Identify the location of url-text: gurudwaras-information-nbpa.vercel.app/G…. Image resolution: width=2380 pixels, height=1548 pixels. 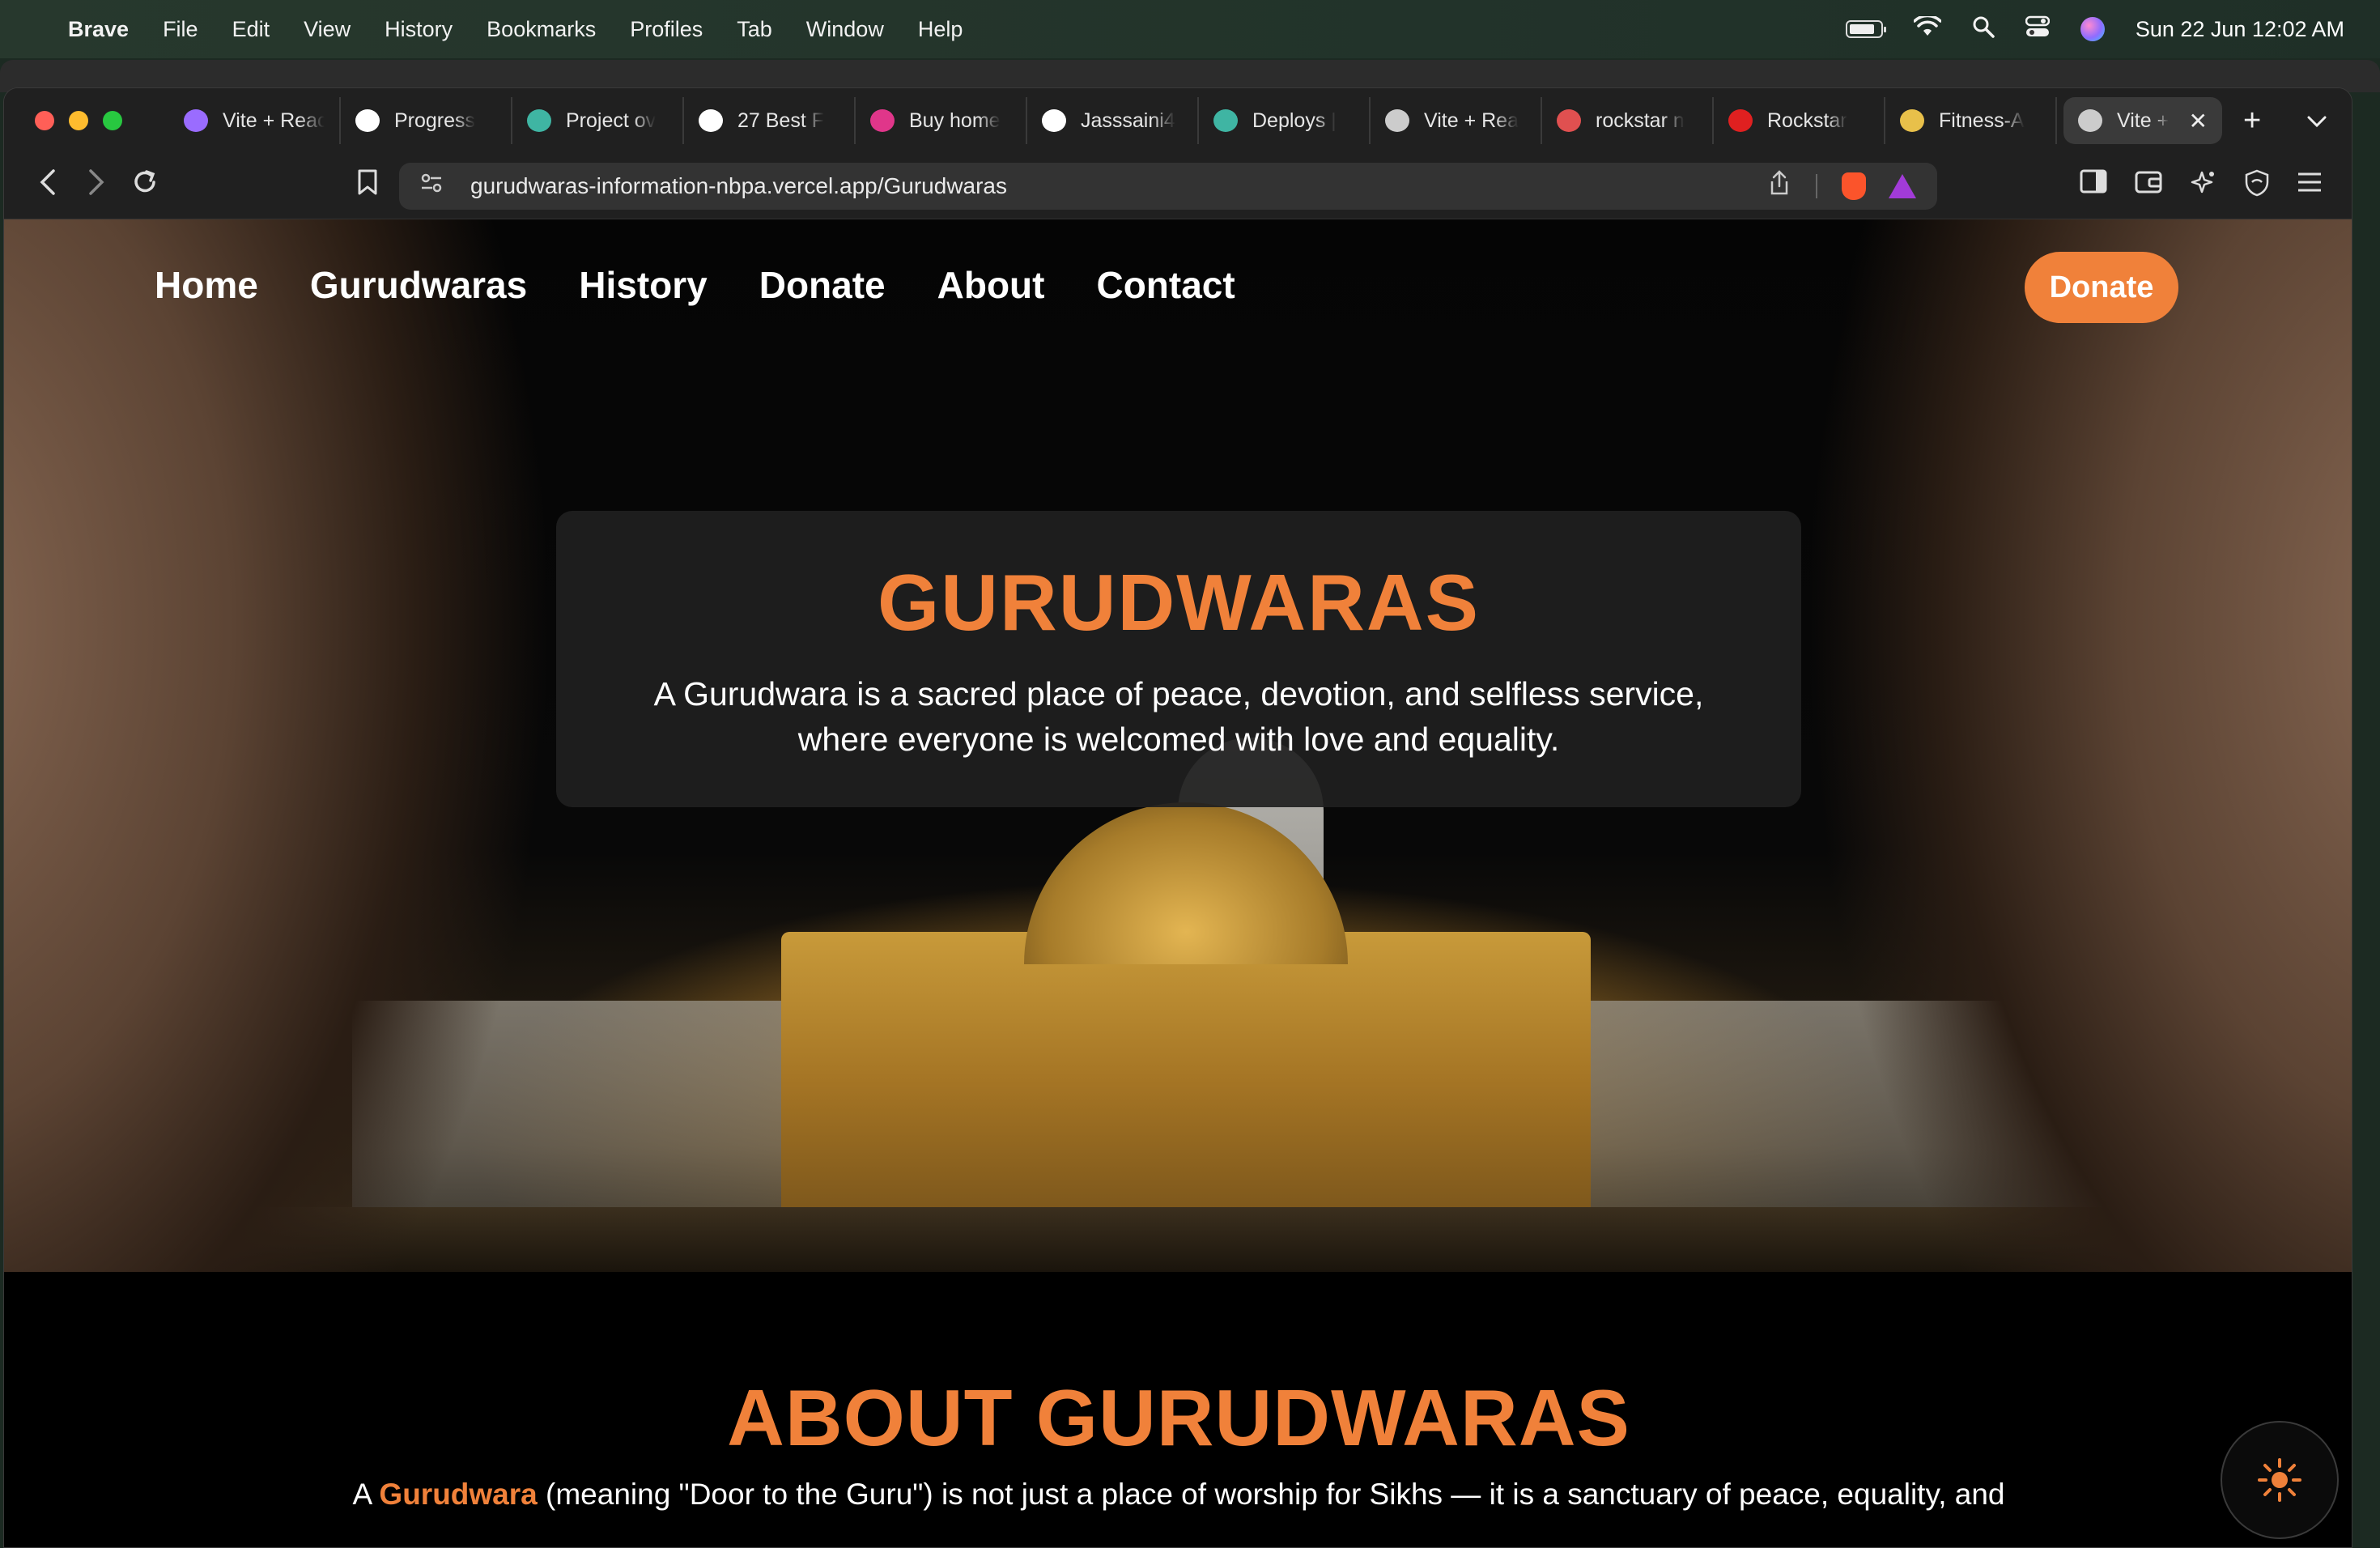
(1119, 186).